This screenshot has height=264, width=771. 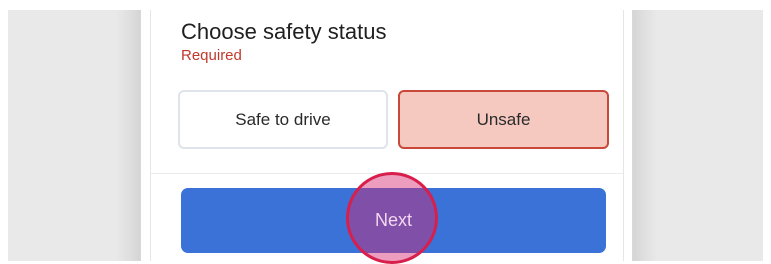 What do you see at coordinates (128, 135) in the screenshot?
I see `left-panel-shadow` at bounding box center [128, 135].